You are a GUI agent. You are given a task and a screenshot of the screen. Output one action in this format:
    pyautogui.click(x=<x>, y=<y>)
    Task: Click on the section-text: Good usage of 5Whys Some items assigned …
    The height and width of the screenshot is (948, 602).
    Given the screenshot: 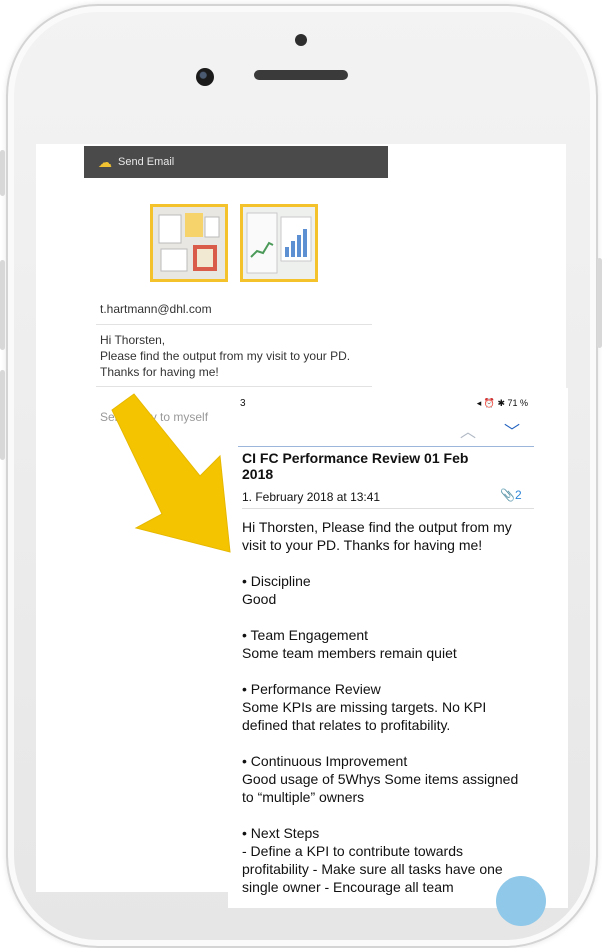 What is the action you would take?
    pyautogui.click(x=380, y=788)
    